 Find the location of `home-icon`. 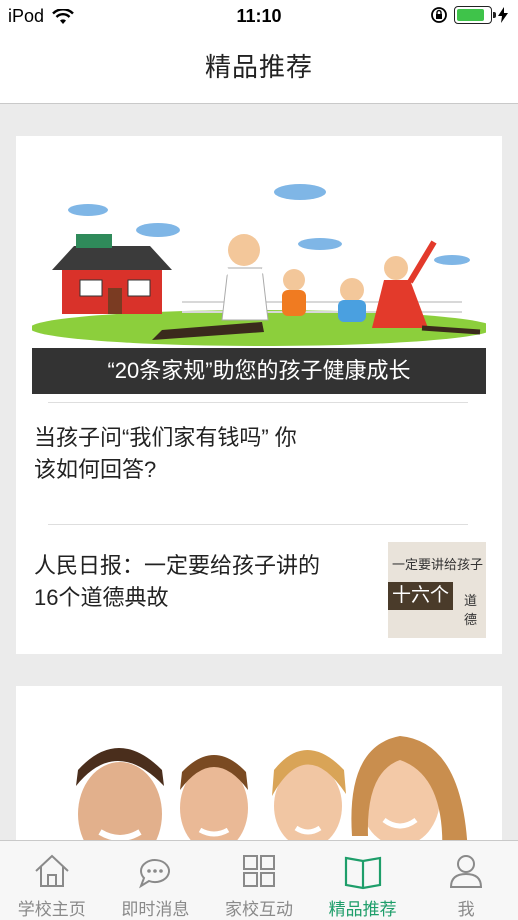

home-icon is located at coordinates (52, 870).